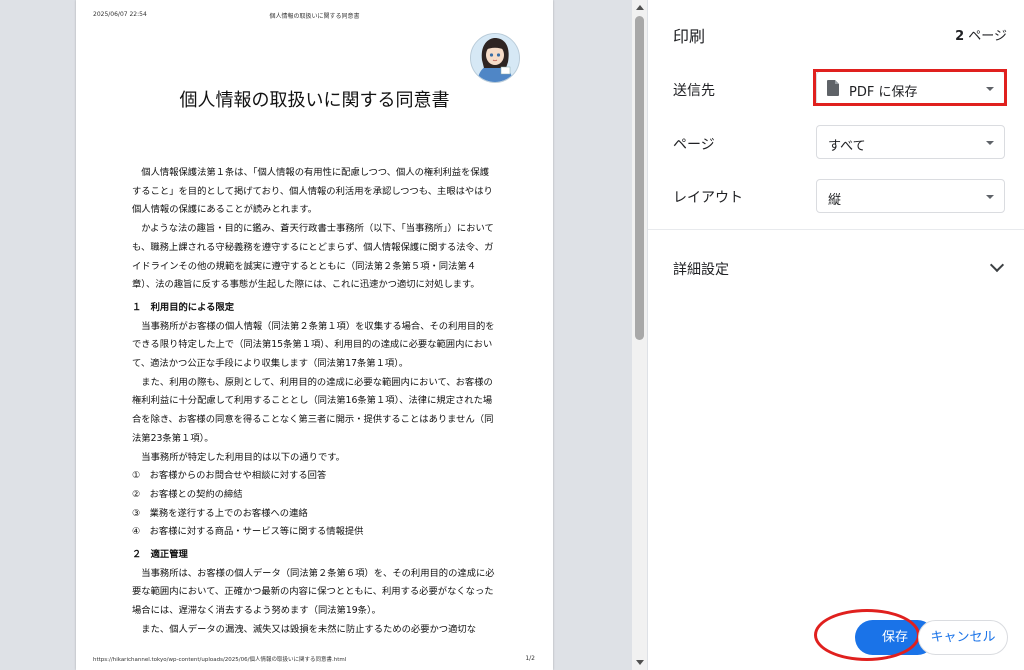 The width and height of the screenshot is (1024, 670). What do you see at coordinates (314, 100) in the screenshot?
I see `document-title: 個人情報の取扱いに関する同意書` at bounding box center [314, 100].